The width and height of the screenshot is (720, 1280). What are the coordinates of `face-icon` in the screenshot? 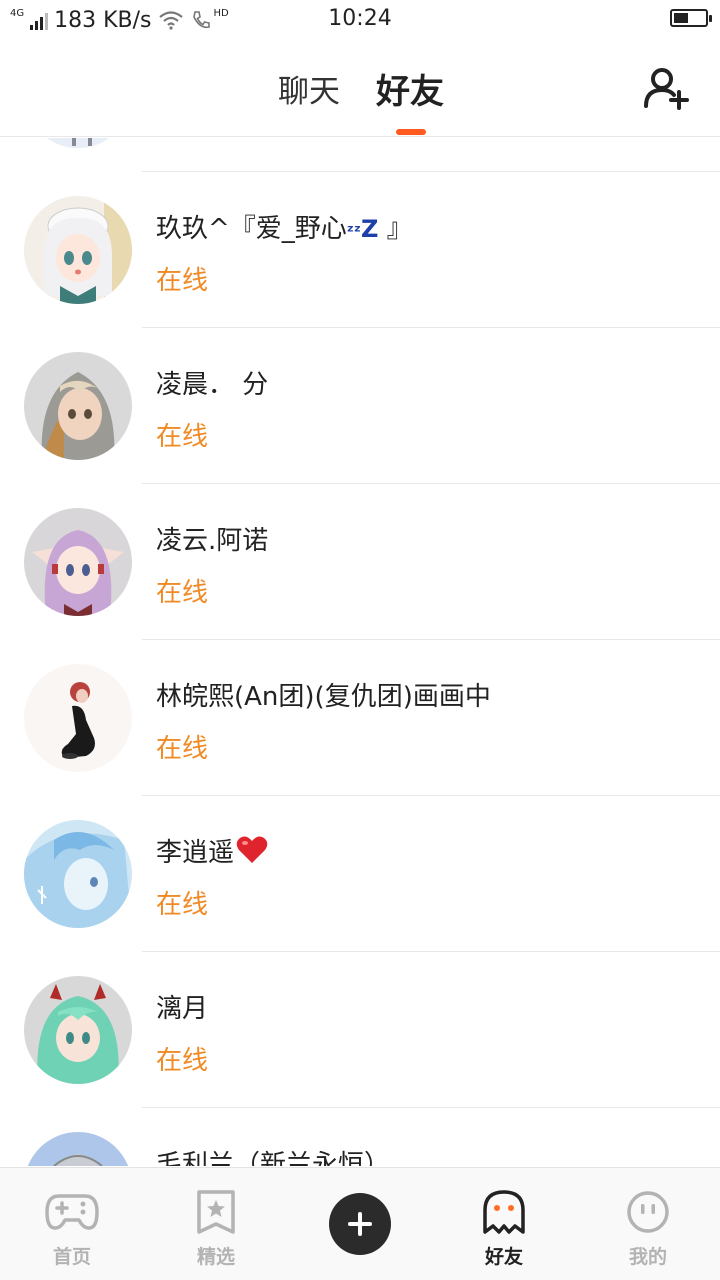 It's located at (648, 1212).